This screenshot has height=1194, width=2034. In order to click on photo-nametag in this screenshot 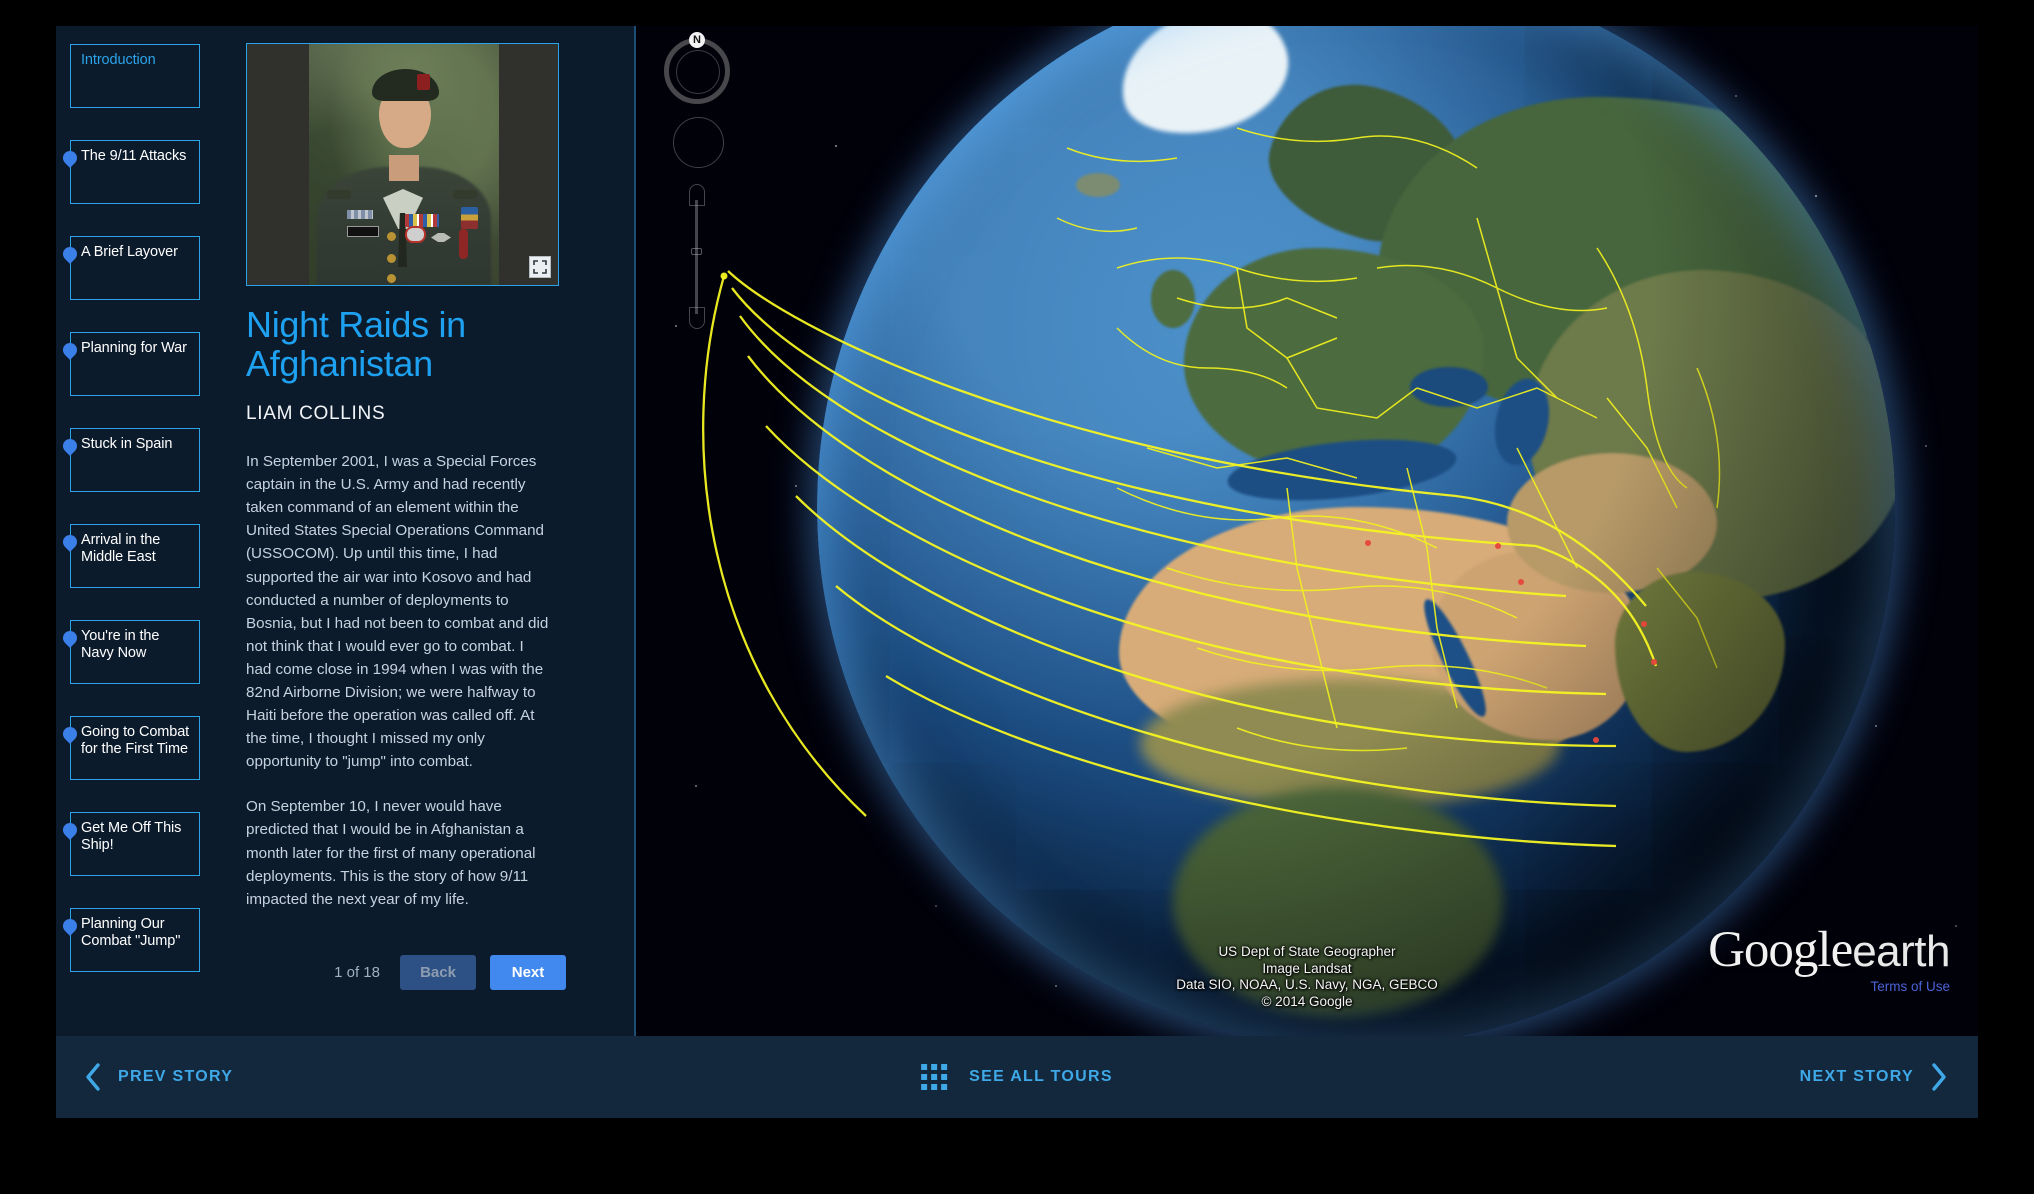, I will do `click(363, 231)`.